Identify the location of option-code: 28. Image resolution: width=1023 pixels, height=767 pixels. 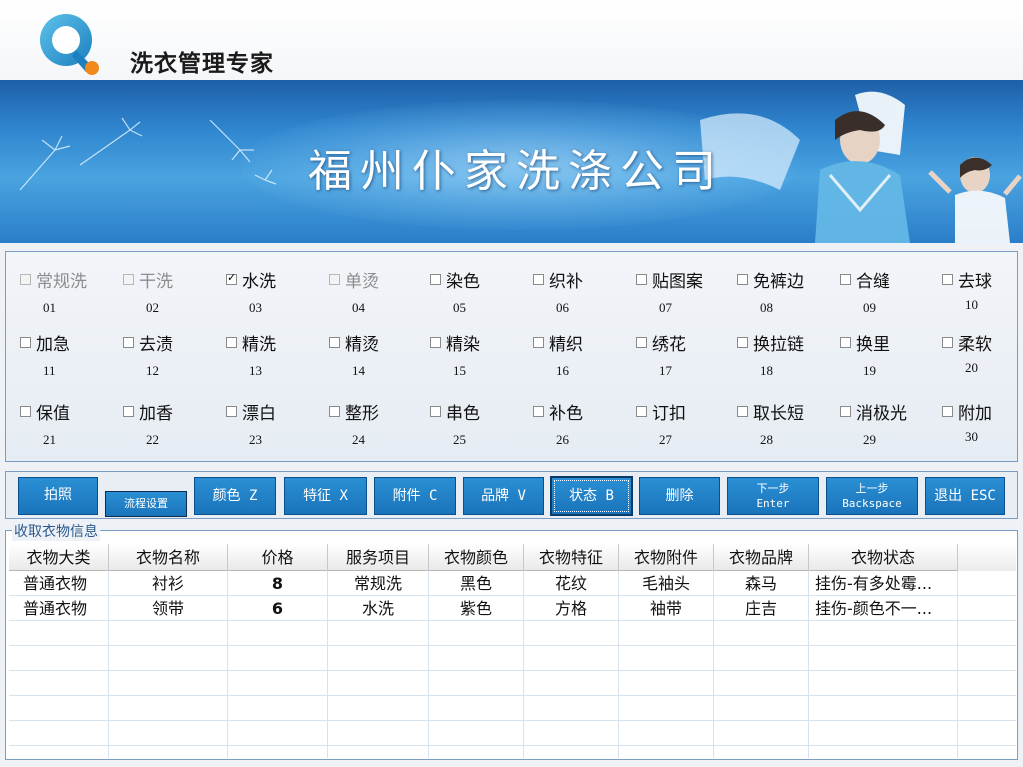
(766, 439).